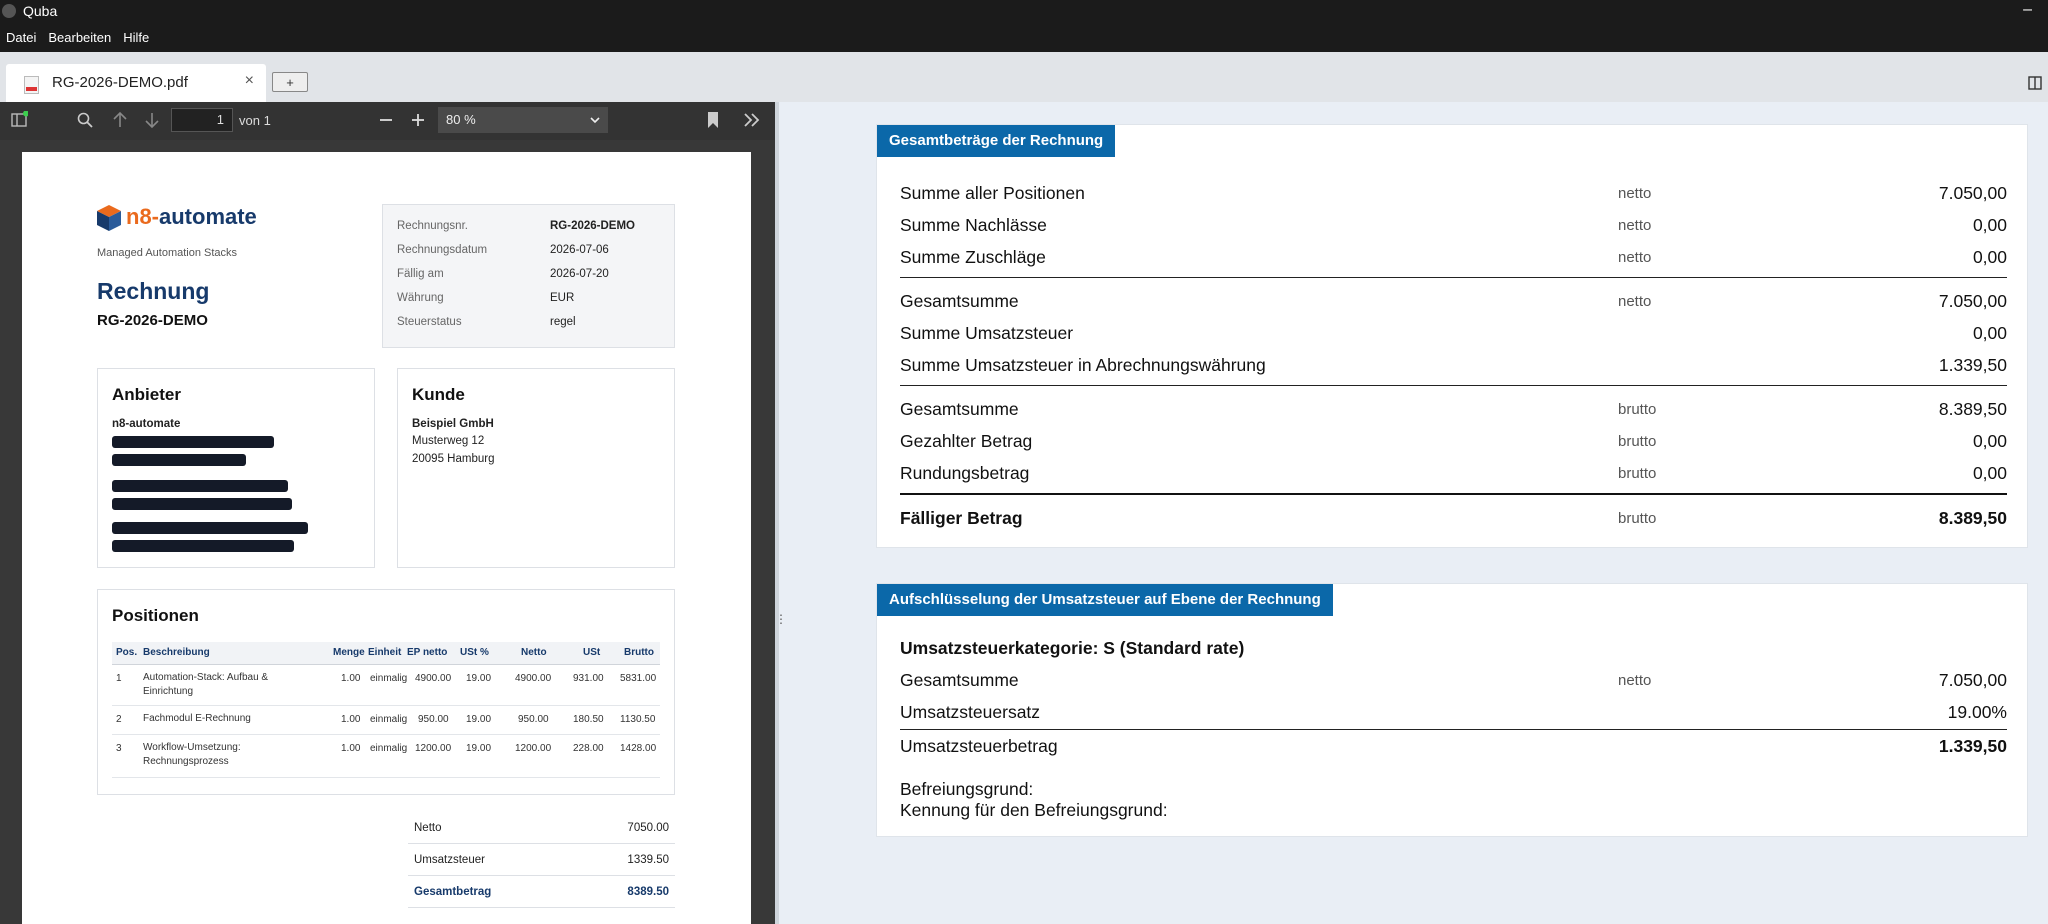  Describe the element at coordinates (996, 141) in the screenshot. I see `totals-card-heading: Gesamtbeträge der Rechnung` at that location.